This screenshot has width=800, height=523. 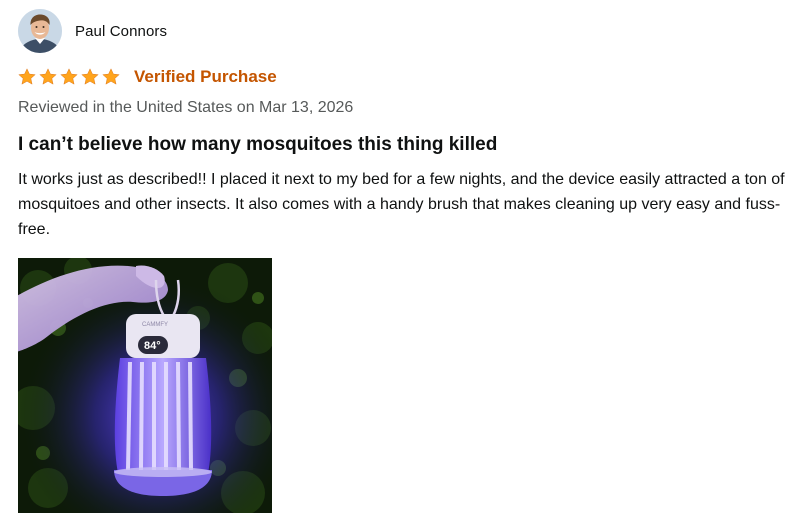 I want to click on star-rating, so click(x=69, y=77).